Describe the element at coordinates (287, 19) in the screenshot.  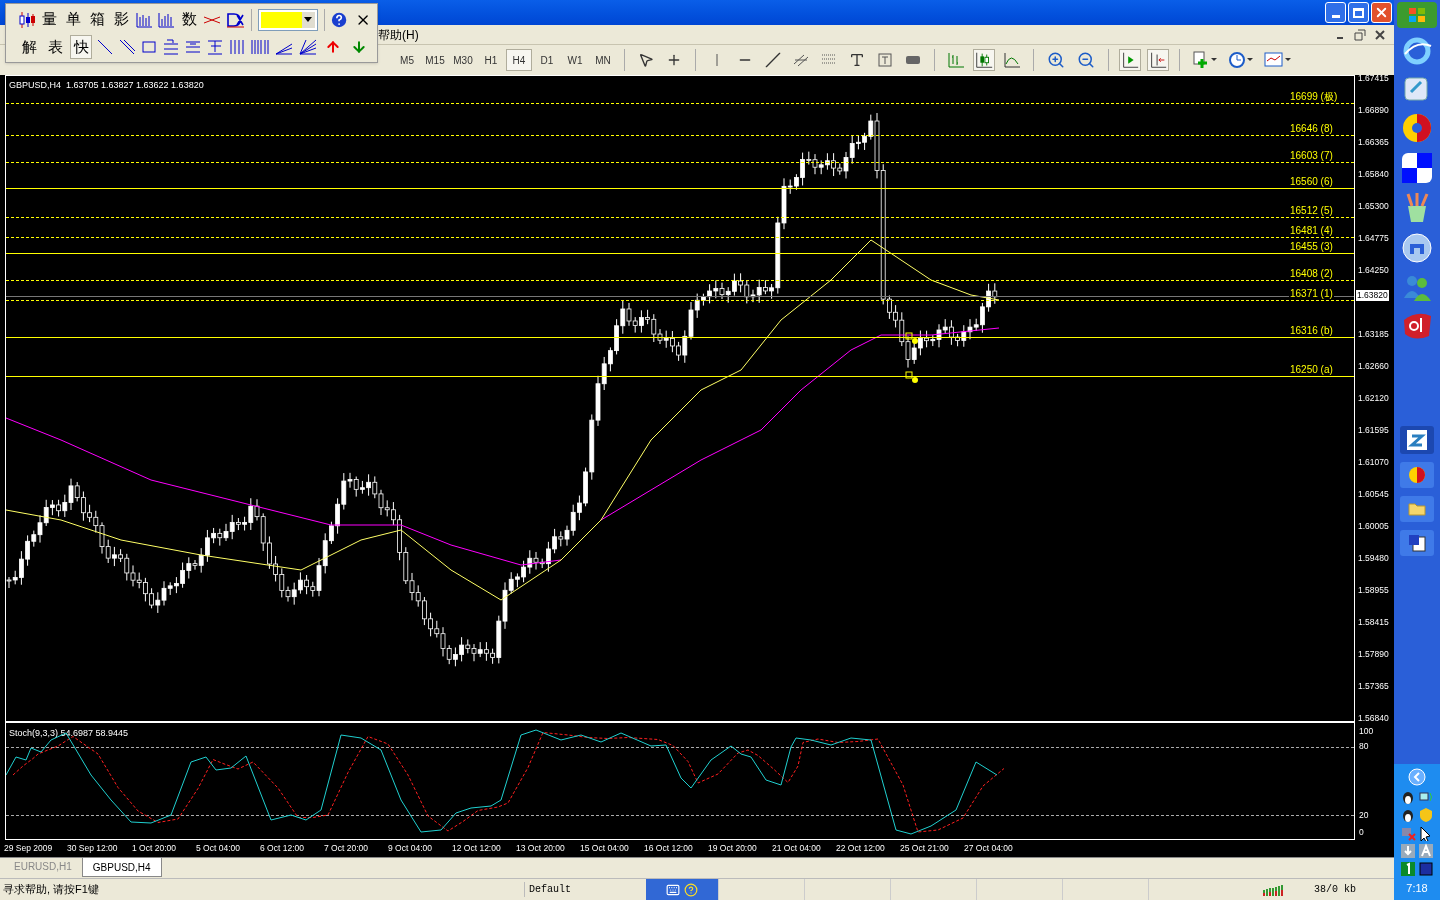
I see `color-picker` at that location.